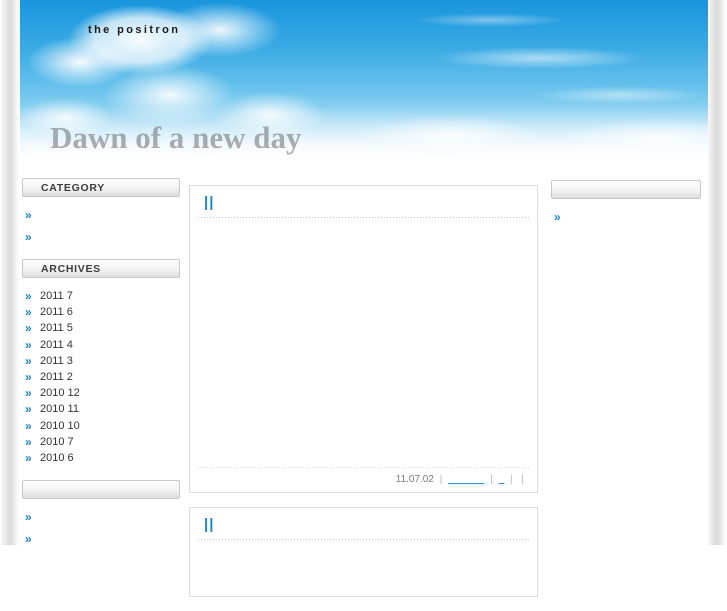  Describe the element at coordinates (101, 312) in the screenshot. I see `list-item: » 2011 6` at that location.